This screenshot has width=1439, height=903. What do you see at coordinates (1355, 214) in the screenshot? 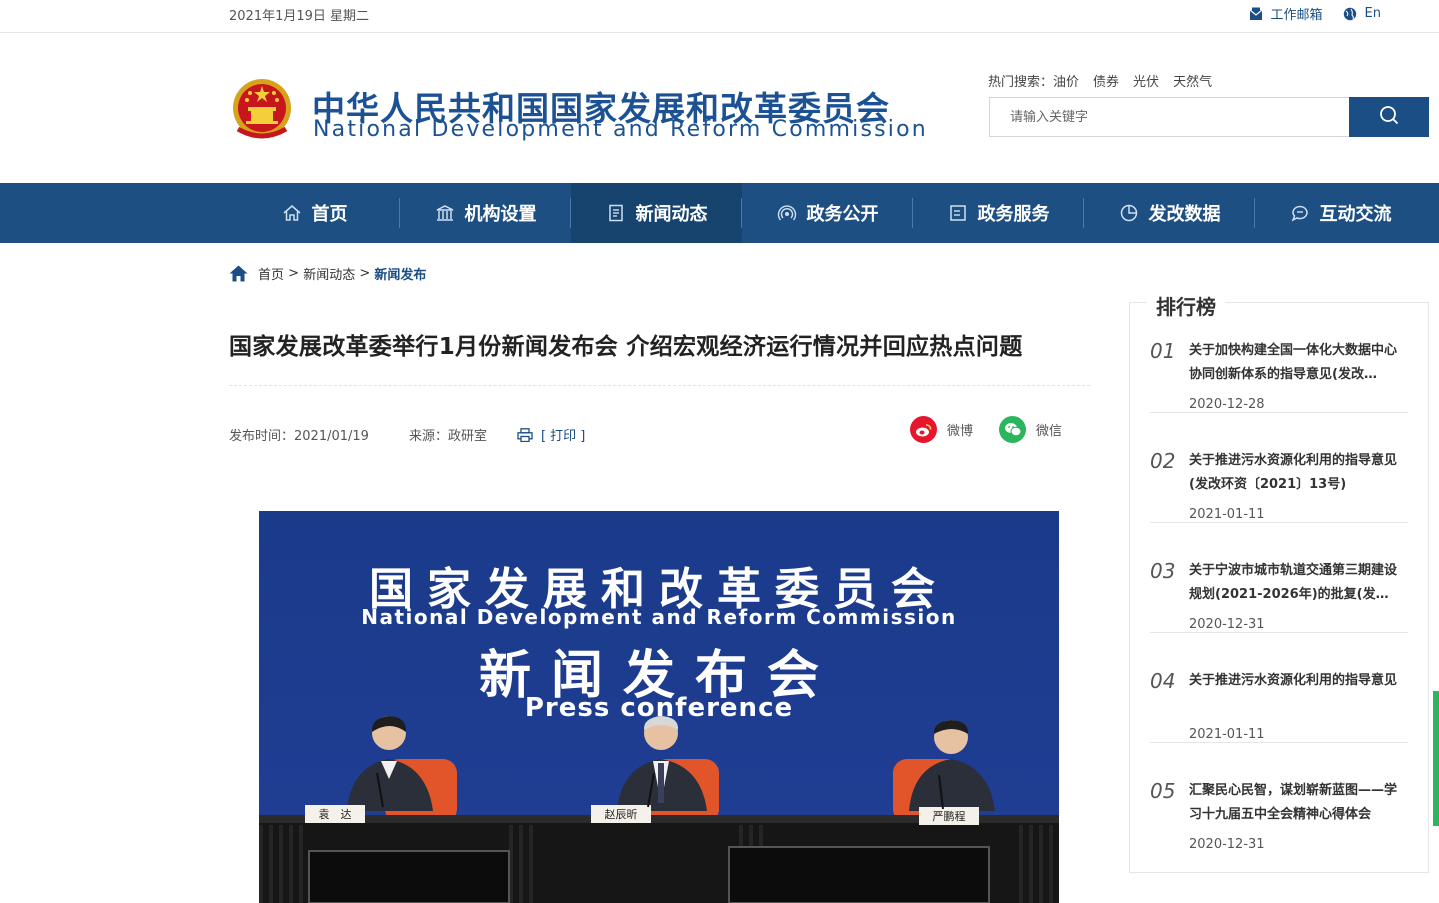
I see `nav-item-label: 互动交流` at bounding box center [1355, 214].